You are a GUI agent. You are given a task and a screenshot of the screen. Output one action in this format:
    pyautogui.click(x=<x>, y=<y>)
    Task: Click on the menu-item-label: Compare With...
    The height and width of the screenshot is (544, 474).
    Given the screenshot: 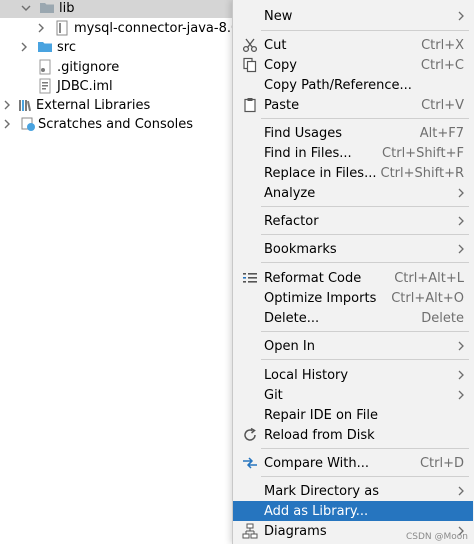 What is the action you would take?
    pyautogui.click(x=317, y=463)
    